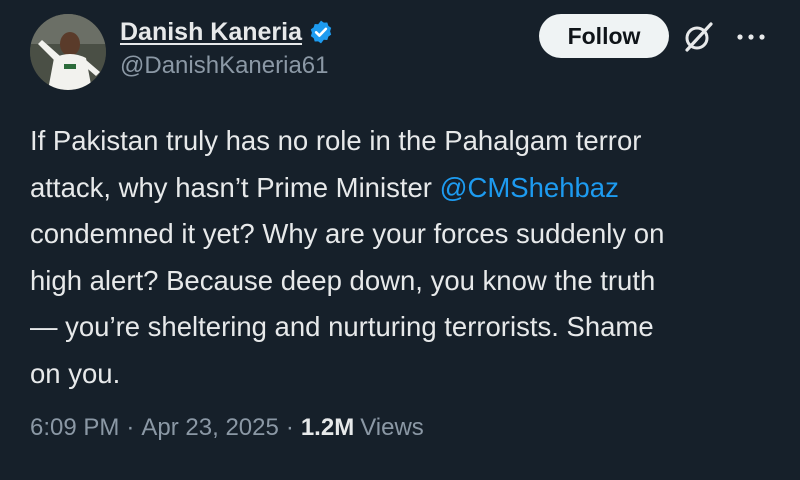 The width and height of the screenshot is (800, 480). I want to click on grok-icon, so click(698, 37).